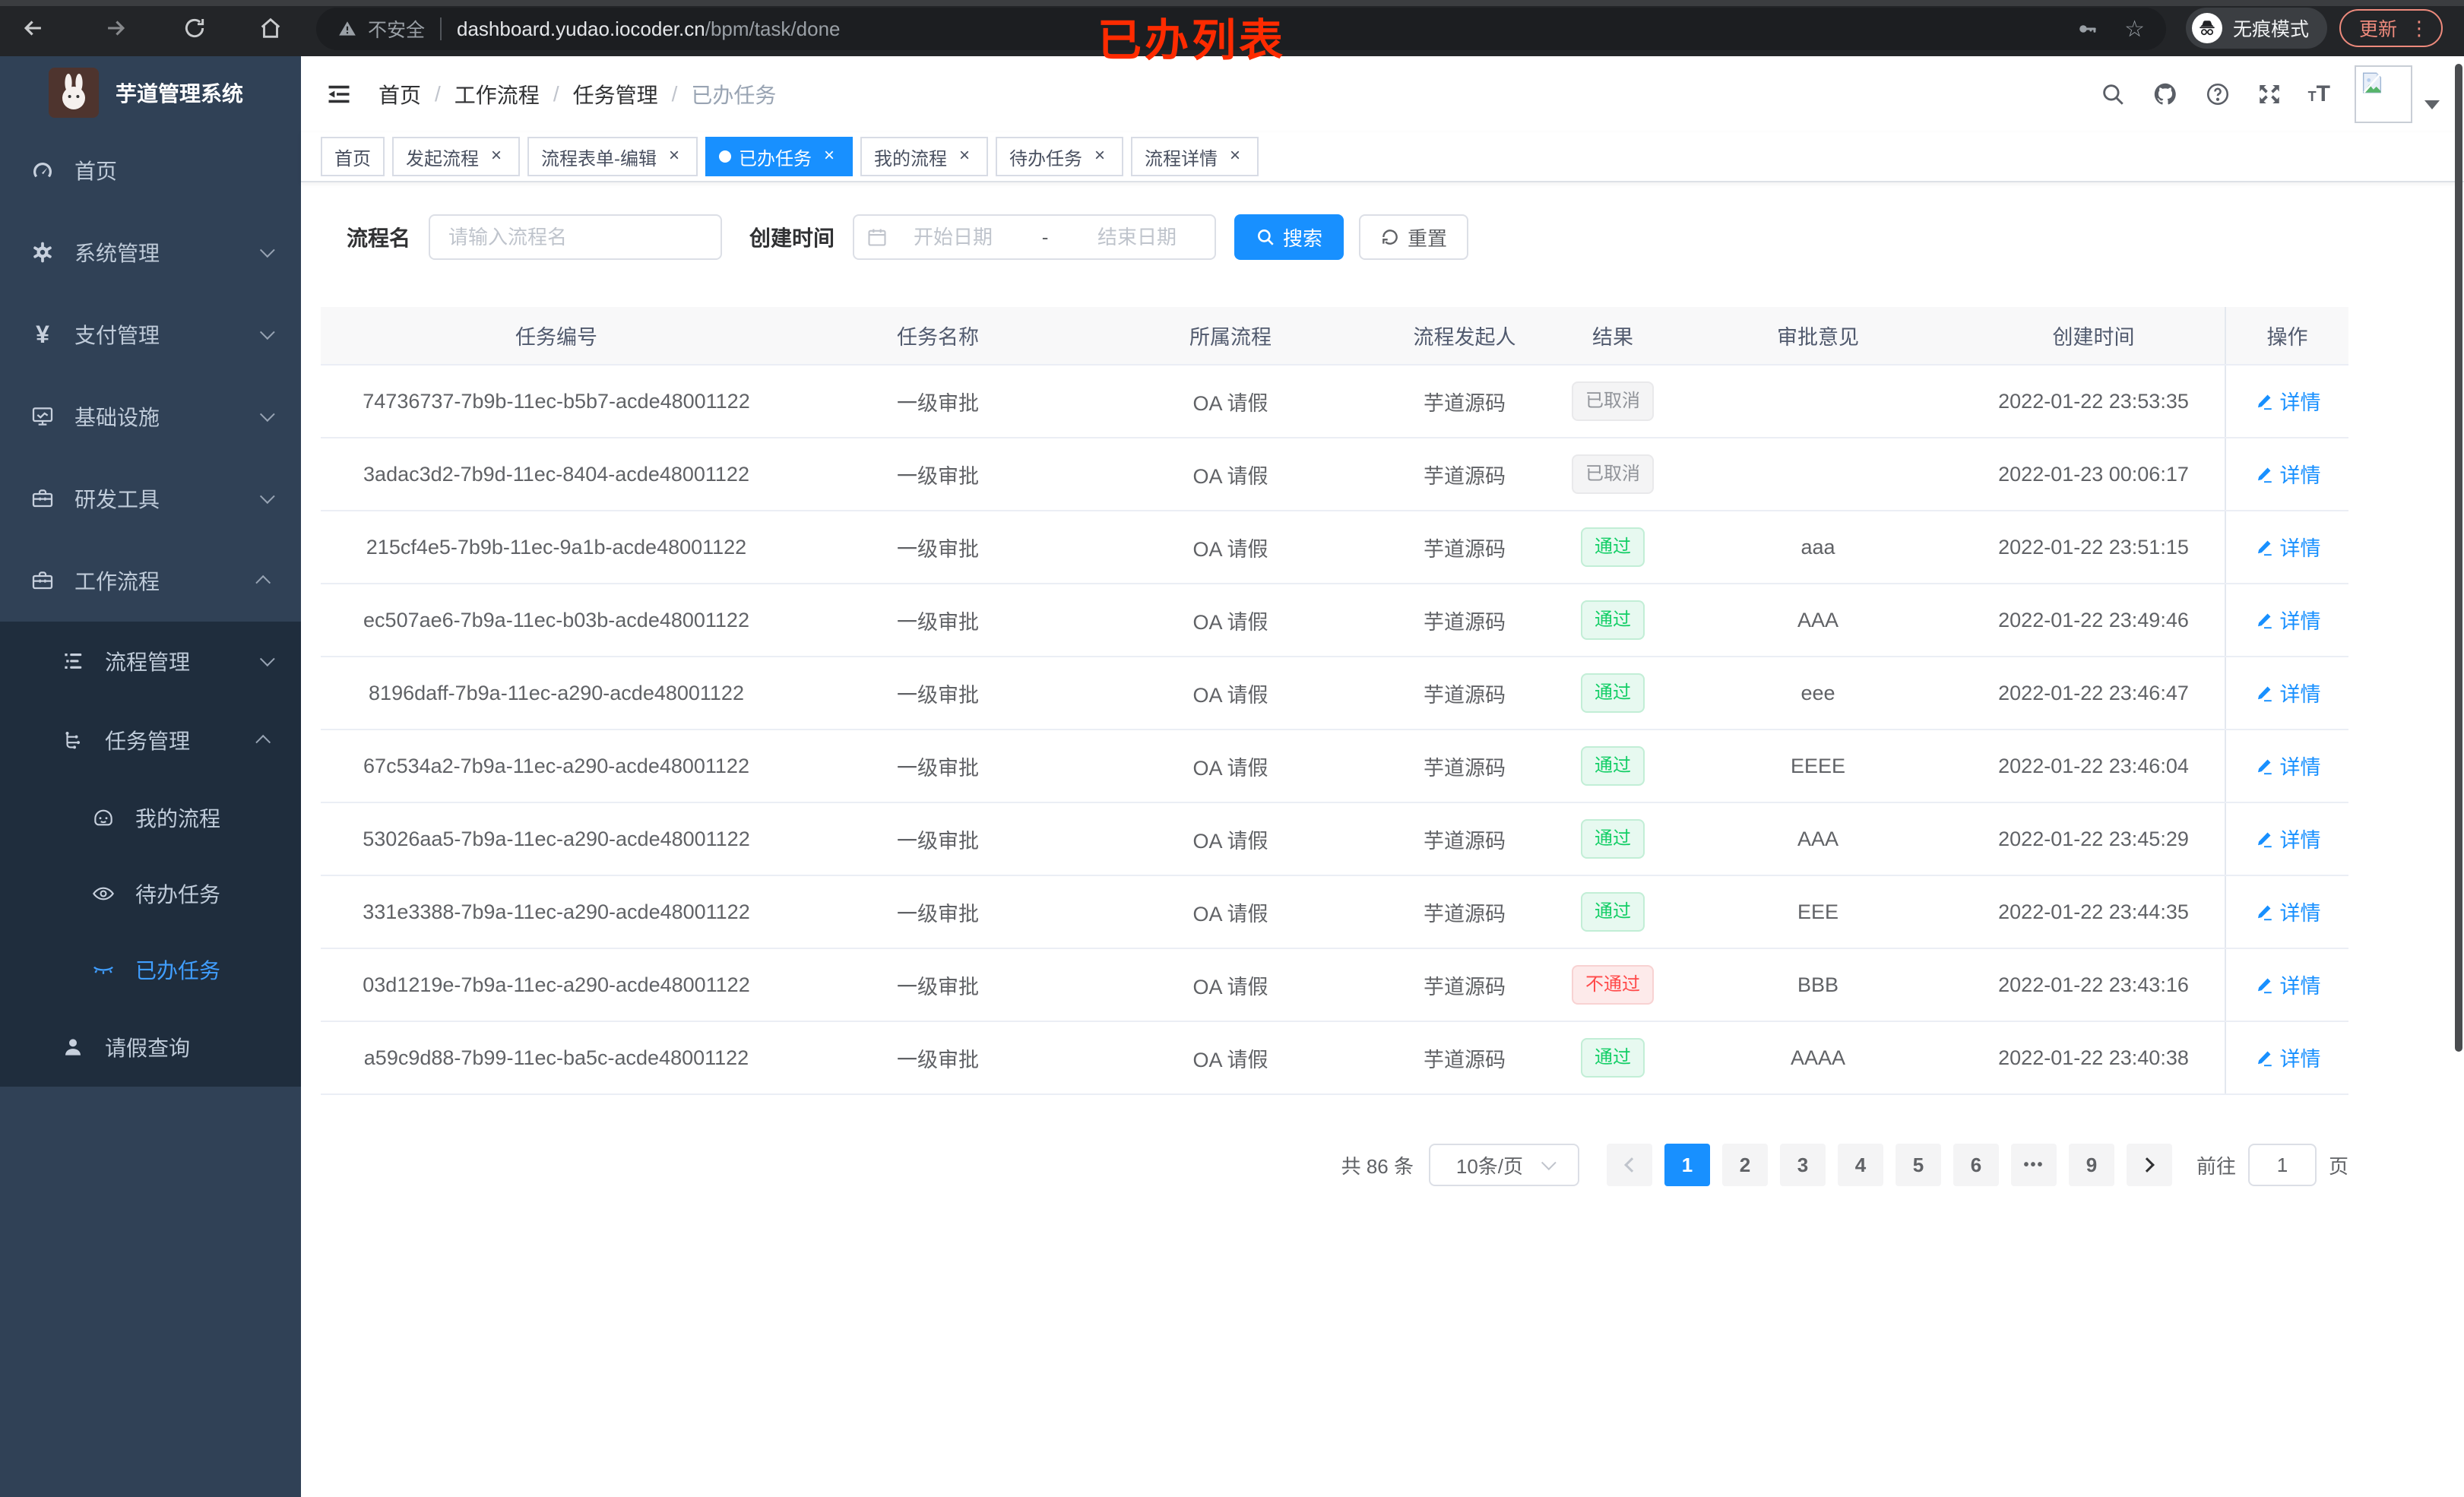  What do you see at coordinates (33, 28) in the screenshot?
I see `browser-back-button` at bounding box center [33, 28].